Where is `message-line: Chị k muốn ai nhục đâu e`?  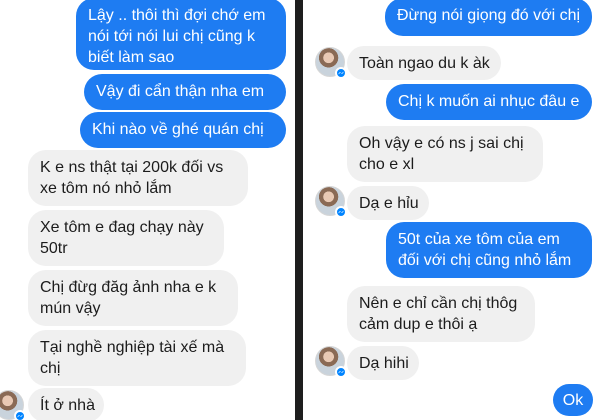
message-line: Chị k muốn ai nhục đâu e is located at coordinates (489, 101).